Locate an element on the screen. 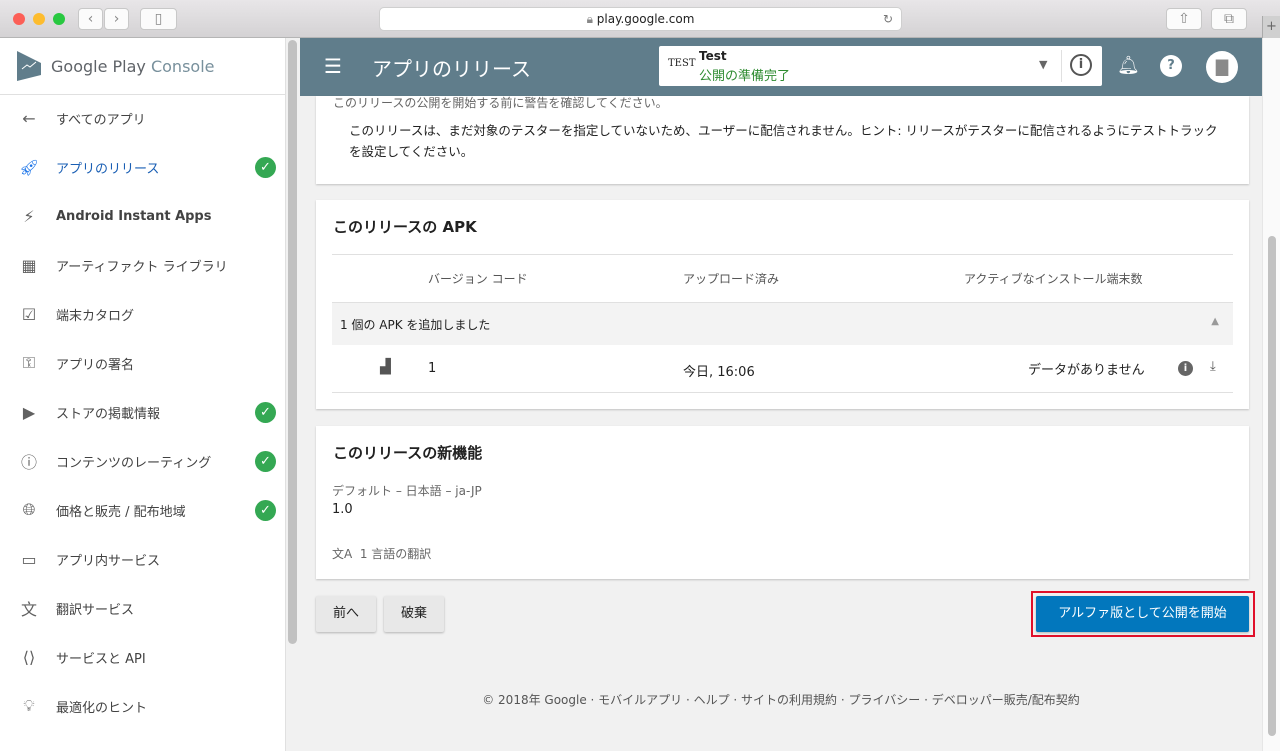  warning-intro: このリリースの公開を開始する前に警告を確認してください。 is located at coordinates (500, 103).